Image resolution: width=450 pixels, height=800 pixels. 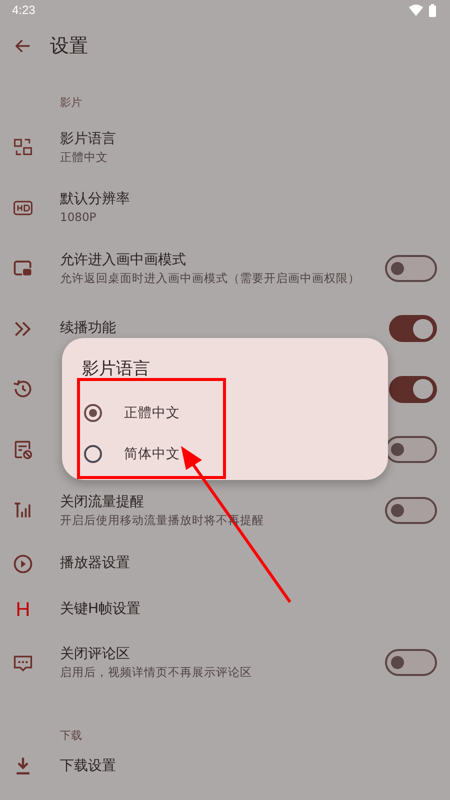 What do you see at coordinates (255, 609) in the screenshot?
I see `setting-title: 关键H帧设置` at bounding box center [255, 609].